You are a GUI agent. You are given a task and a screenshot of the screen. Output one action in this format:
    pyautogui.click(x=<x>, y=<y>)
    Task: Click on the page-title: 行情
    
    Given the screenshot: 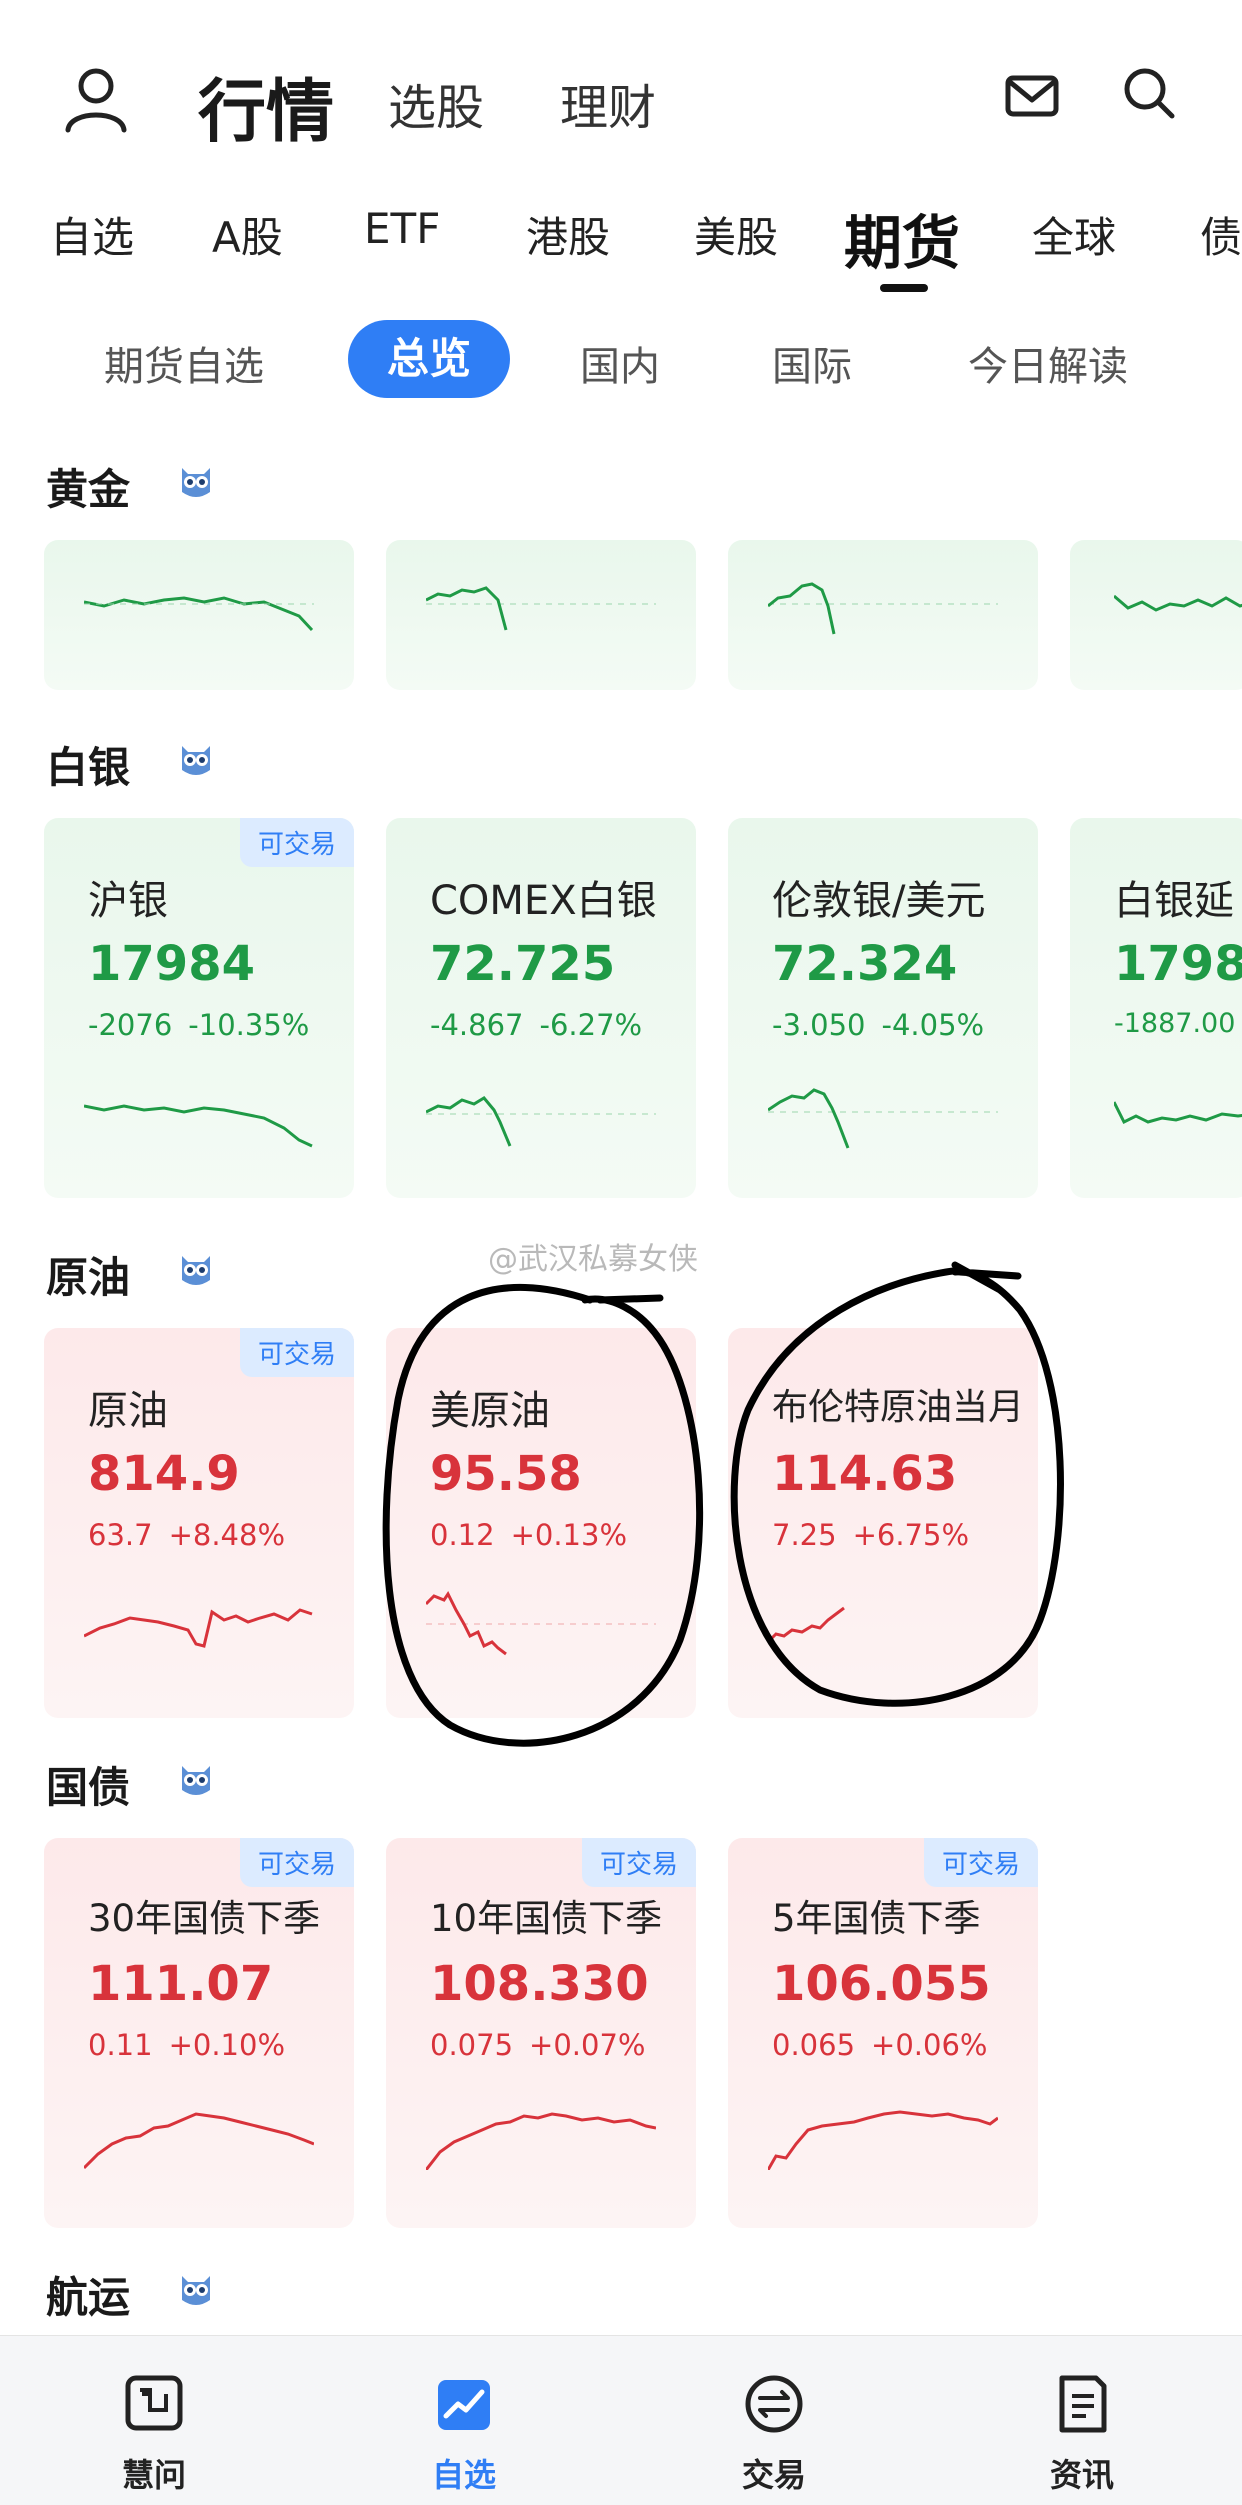 What is the action you would take?
    pyautogui.click(x=266, y=105)
    